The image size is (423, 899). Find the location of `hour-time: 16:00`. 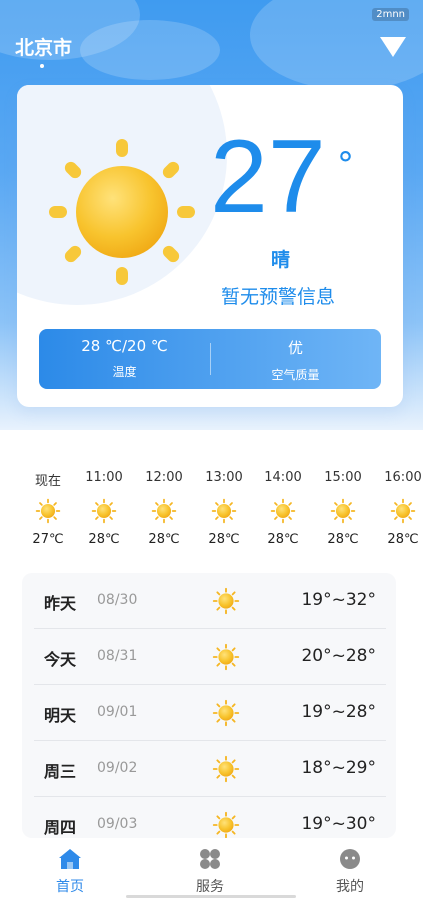

hour-time: 16:00 is located at coordinates (403, 477).